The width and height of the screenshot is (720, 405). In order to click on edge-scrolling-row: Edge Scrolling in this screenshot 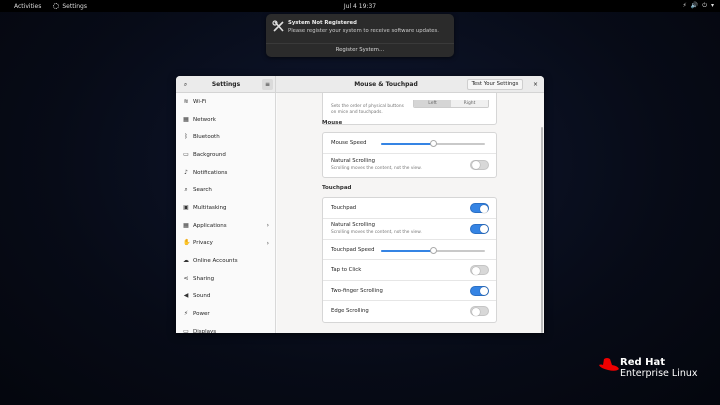, I will do `click(409, 311)`.